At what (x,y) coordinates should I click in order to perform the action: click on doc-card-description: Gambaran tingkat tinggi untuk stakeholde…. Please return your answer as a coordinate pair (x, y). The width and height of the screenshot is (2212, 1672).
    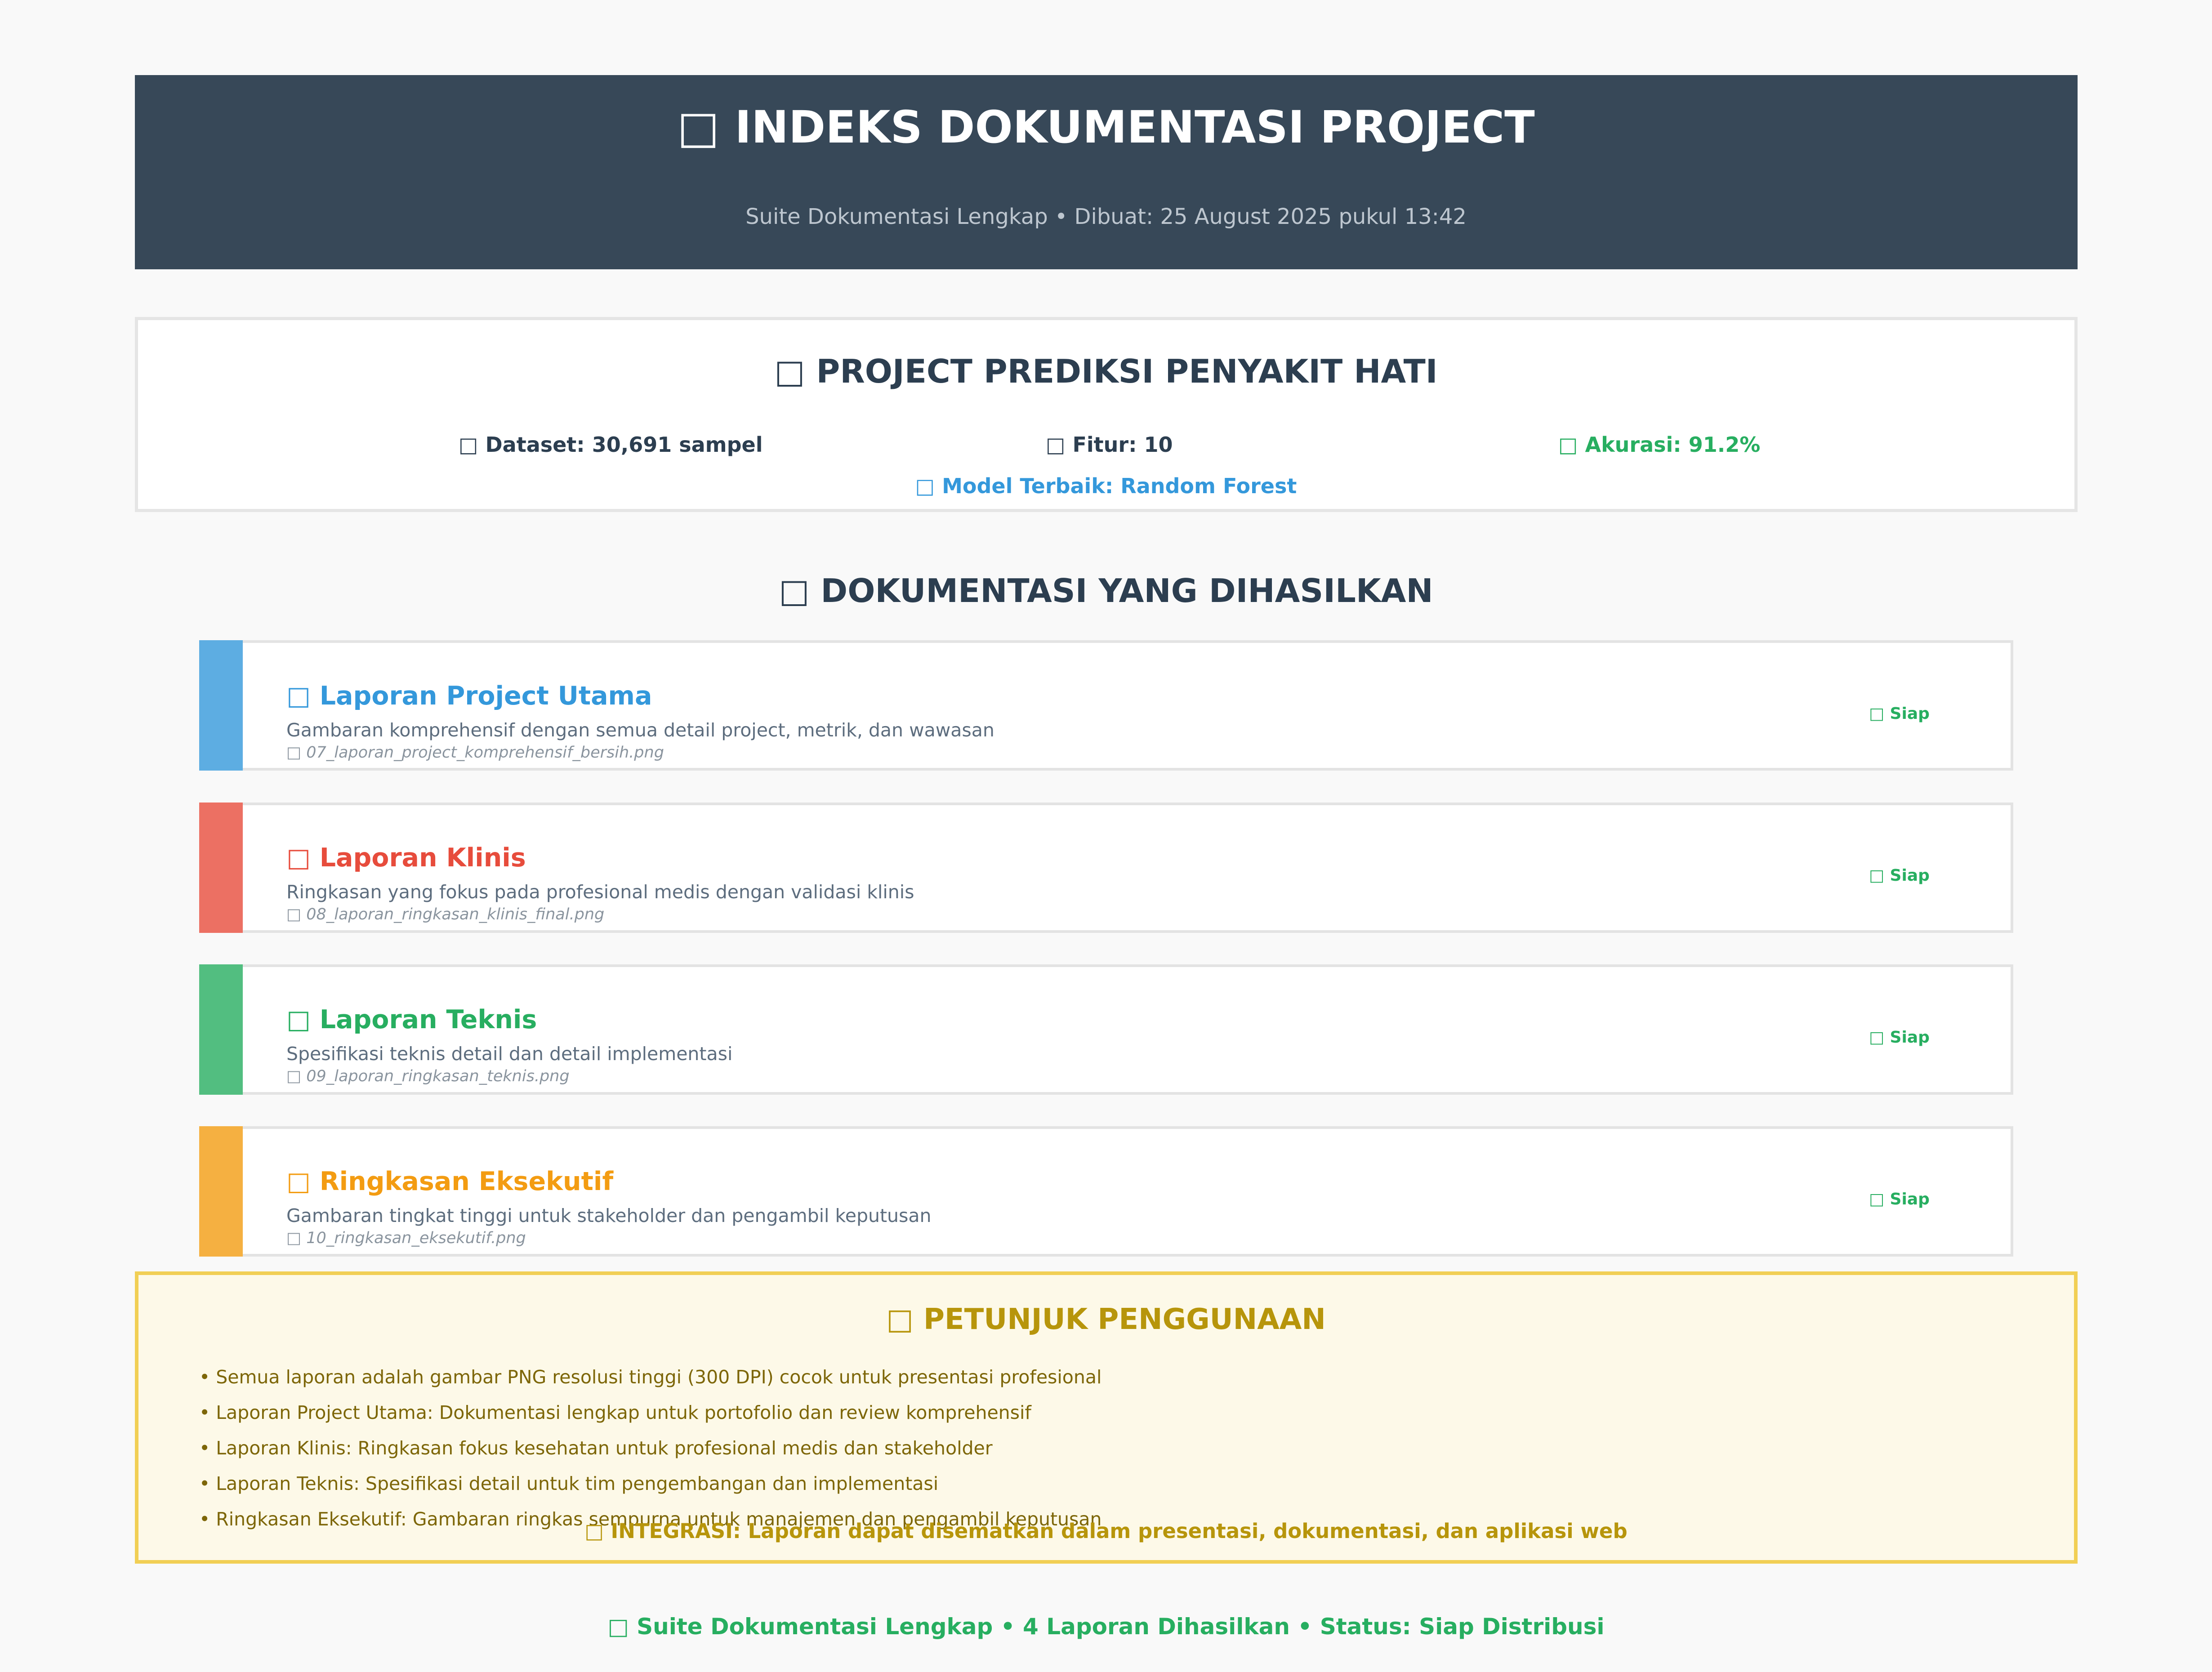
    Looking at the image, I should click on (609, 1215).